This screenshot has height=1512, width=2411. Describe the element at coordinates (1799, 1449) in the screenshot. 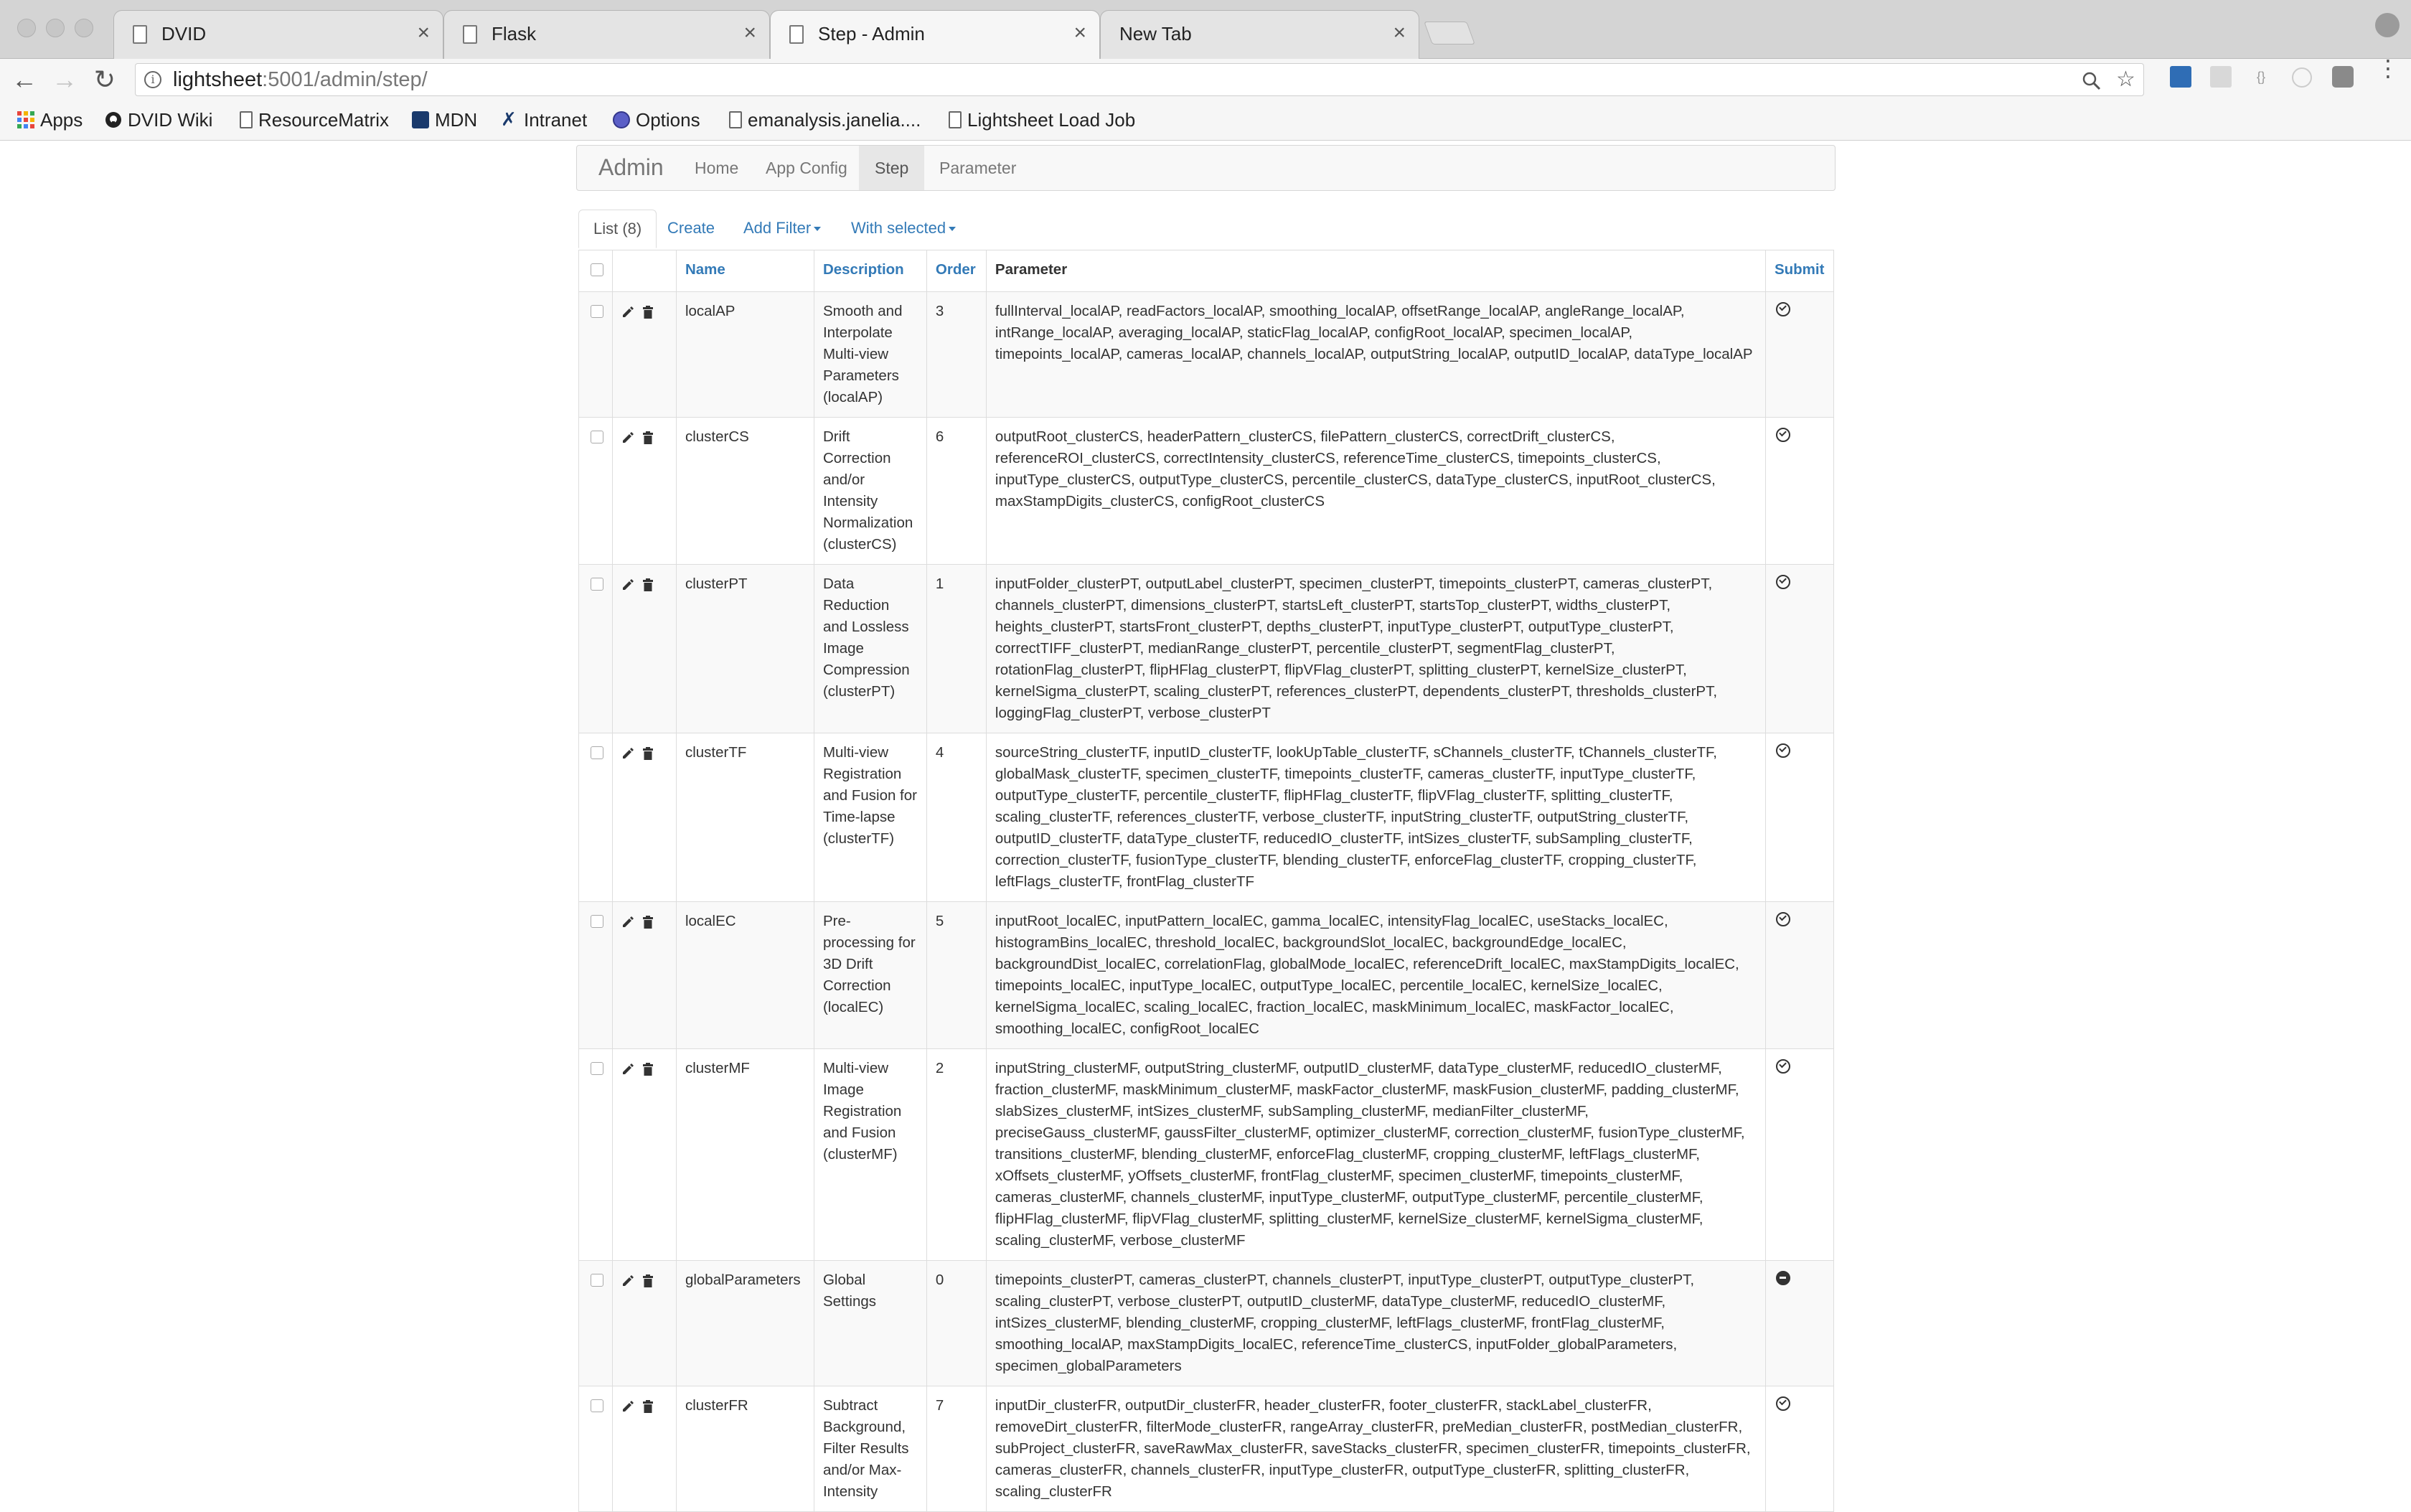

I see `row-submit-cell` at that location.